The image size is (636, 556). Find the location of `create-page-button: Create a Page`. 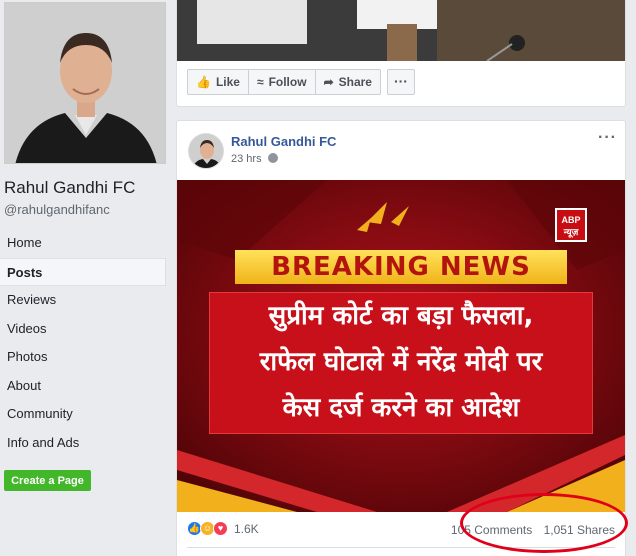

create-page-button: Create a Page is located at coordinates (47, 480).